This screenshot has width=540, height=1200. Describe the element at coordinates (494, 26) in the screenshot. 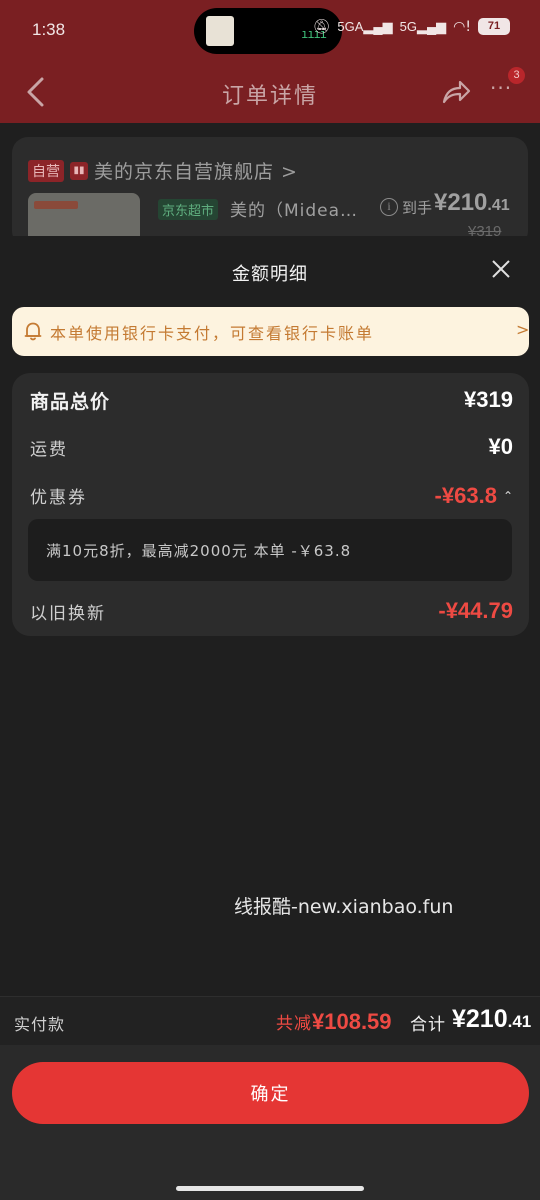

I see `battery-icon: 71` at that location.